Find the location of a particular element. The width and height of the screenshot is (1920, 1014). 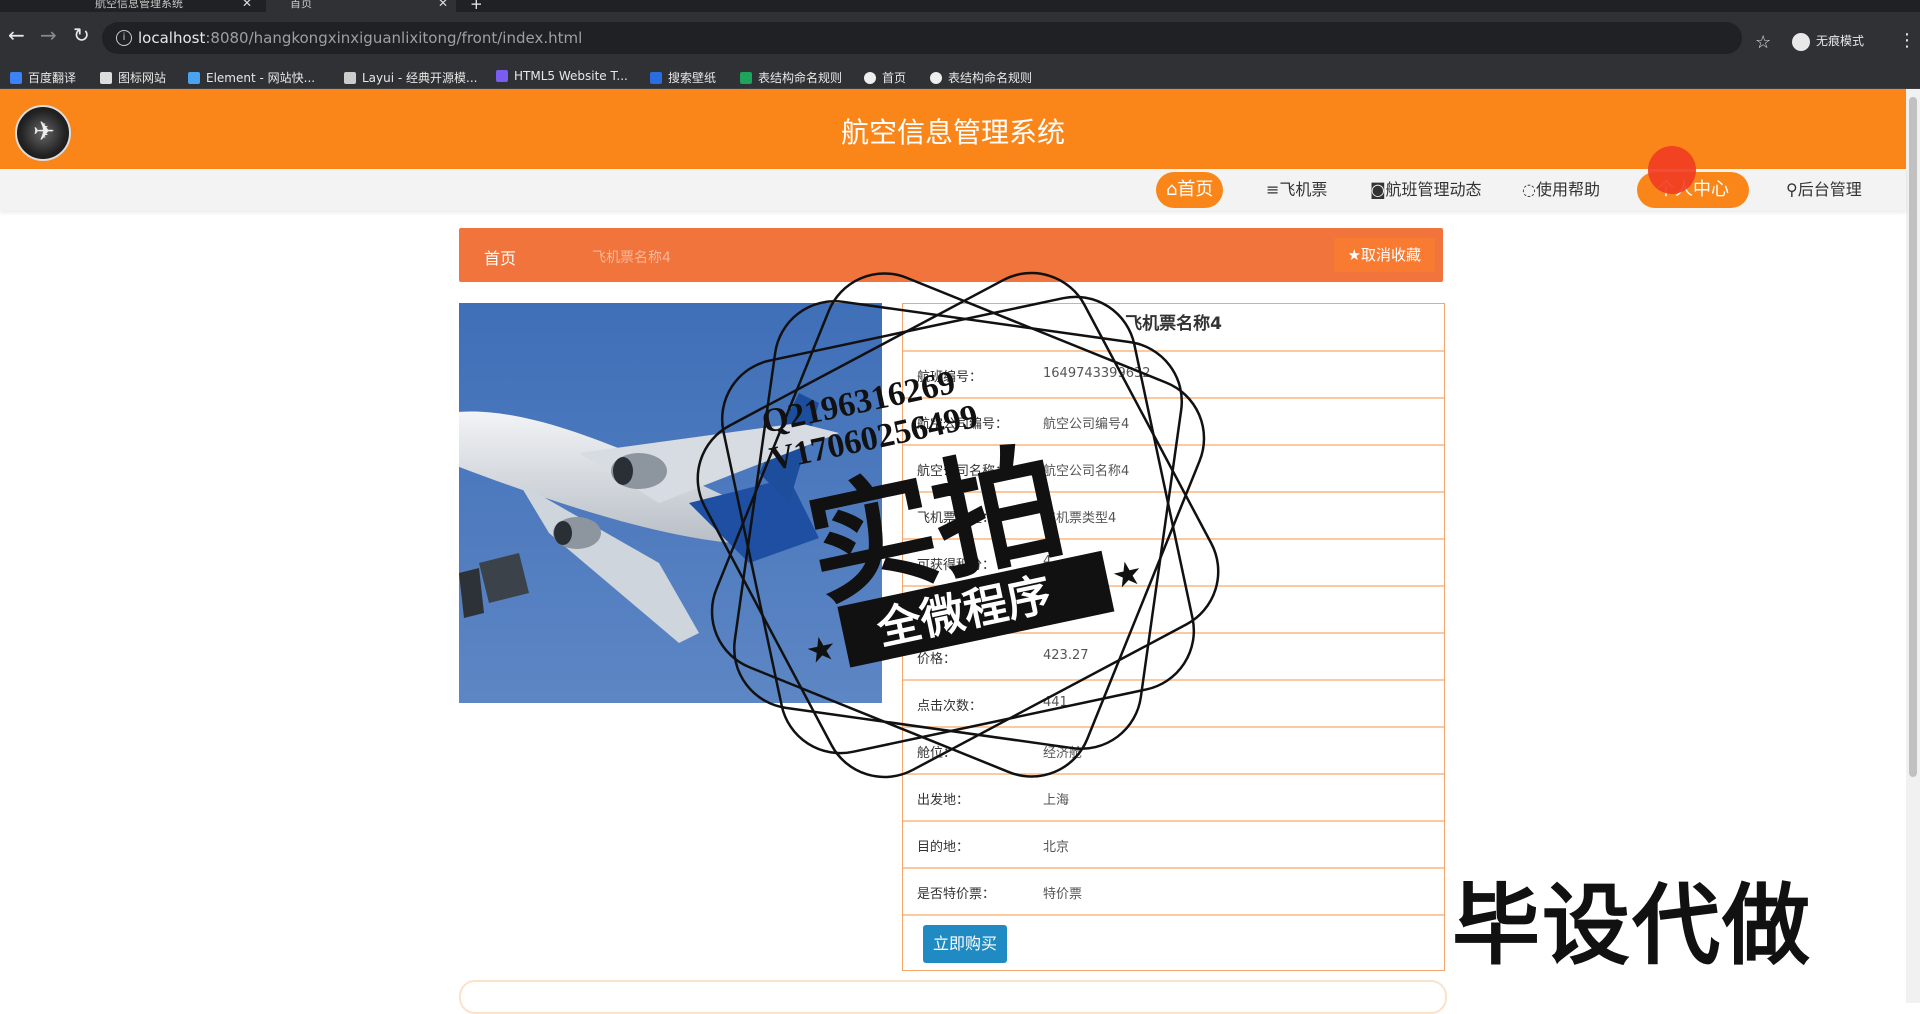

back-icon: ← is located at coordinates (16, 35).